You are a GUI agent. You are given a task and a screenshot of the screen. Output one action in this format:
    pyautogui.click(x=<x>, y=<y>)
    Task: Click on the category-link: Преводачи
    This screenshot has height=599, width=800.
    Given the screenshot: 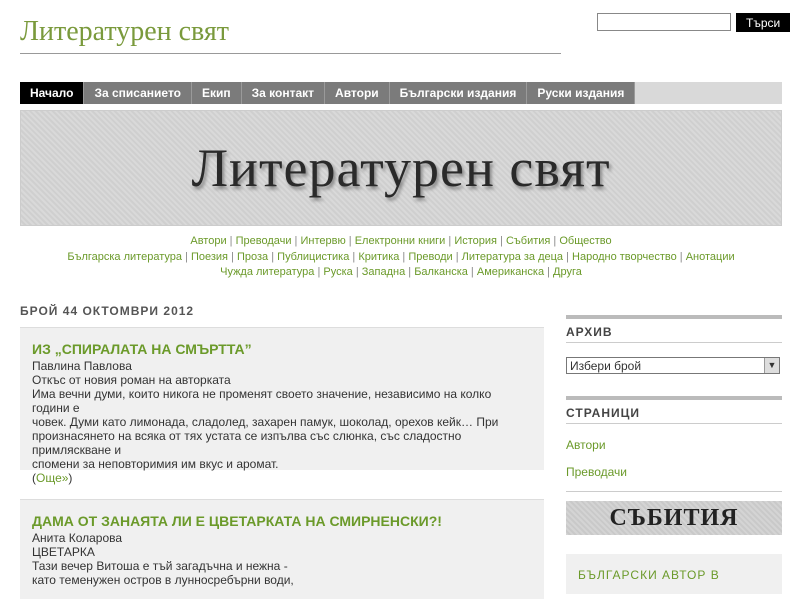 What is the action you would take?
    pyautogui.click(x=264, y=241)
    